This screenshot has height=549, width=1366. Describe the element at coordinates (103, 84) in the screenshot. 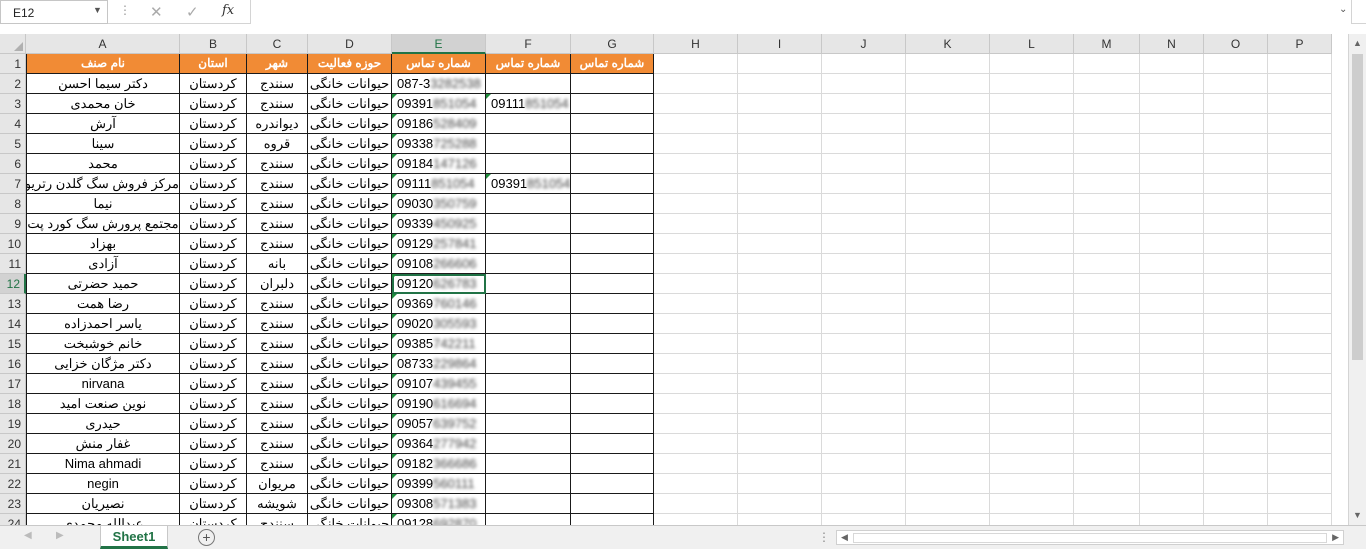

I see `data-cell: دکتر سیما احسن` at that location.